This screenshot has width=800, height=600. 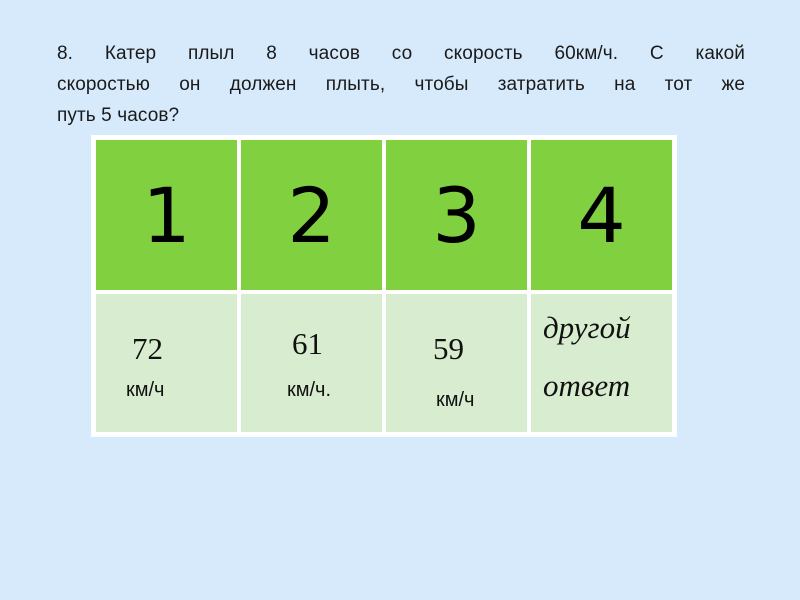 I want to click on option-1-unit: км/ч, so click(x=145, y=390).